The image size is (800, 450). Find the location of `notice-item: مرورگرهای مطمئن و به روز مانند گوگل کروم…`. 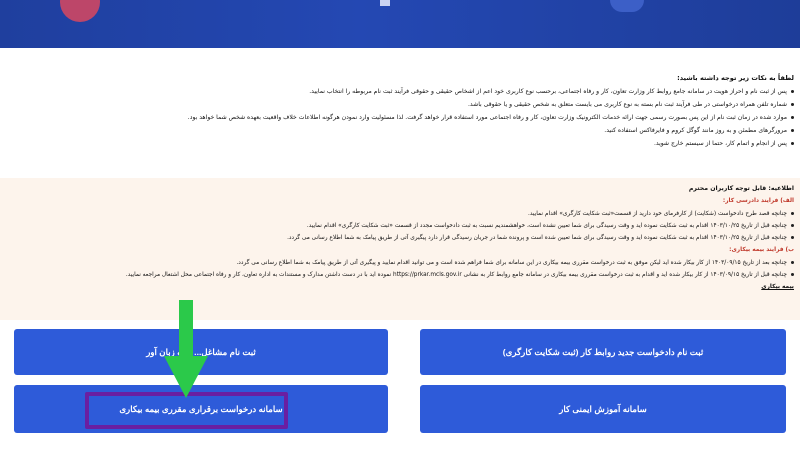

notice-item: مرورگرهای مطمئن و به روز مانند گوگل کروم… is located at coordinates (397, 130).